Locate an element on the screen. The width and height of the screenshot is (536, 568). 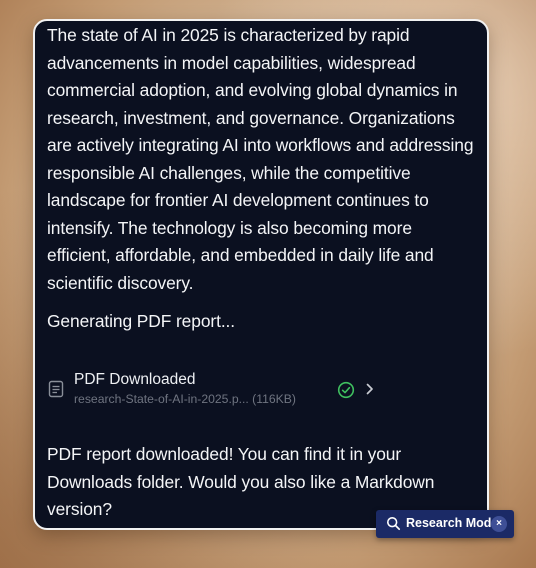
research-mode-pill: Research Mode × is located at coordinates (445, 524).